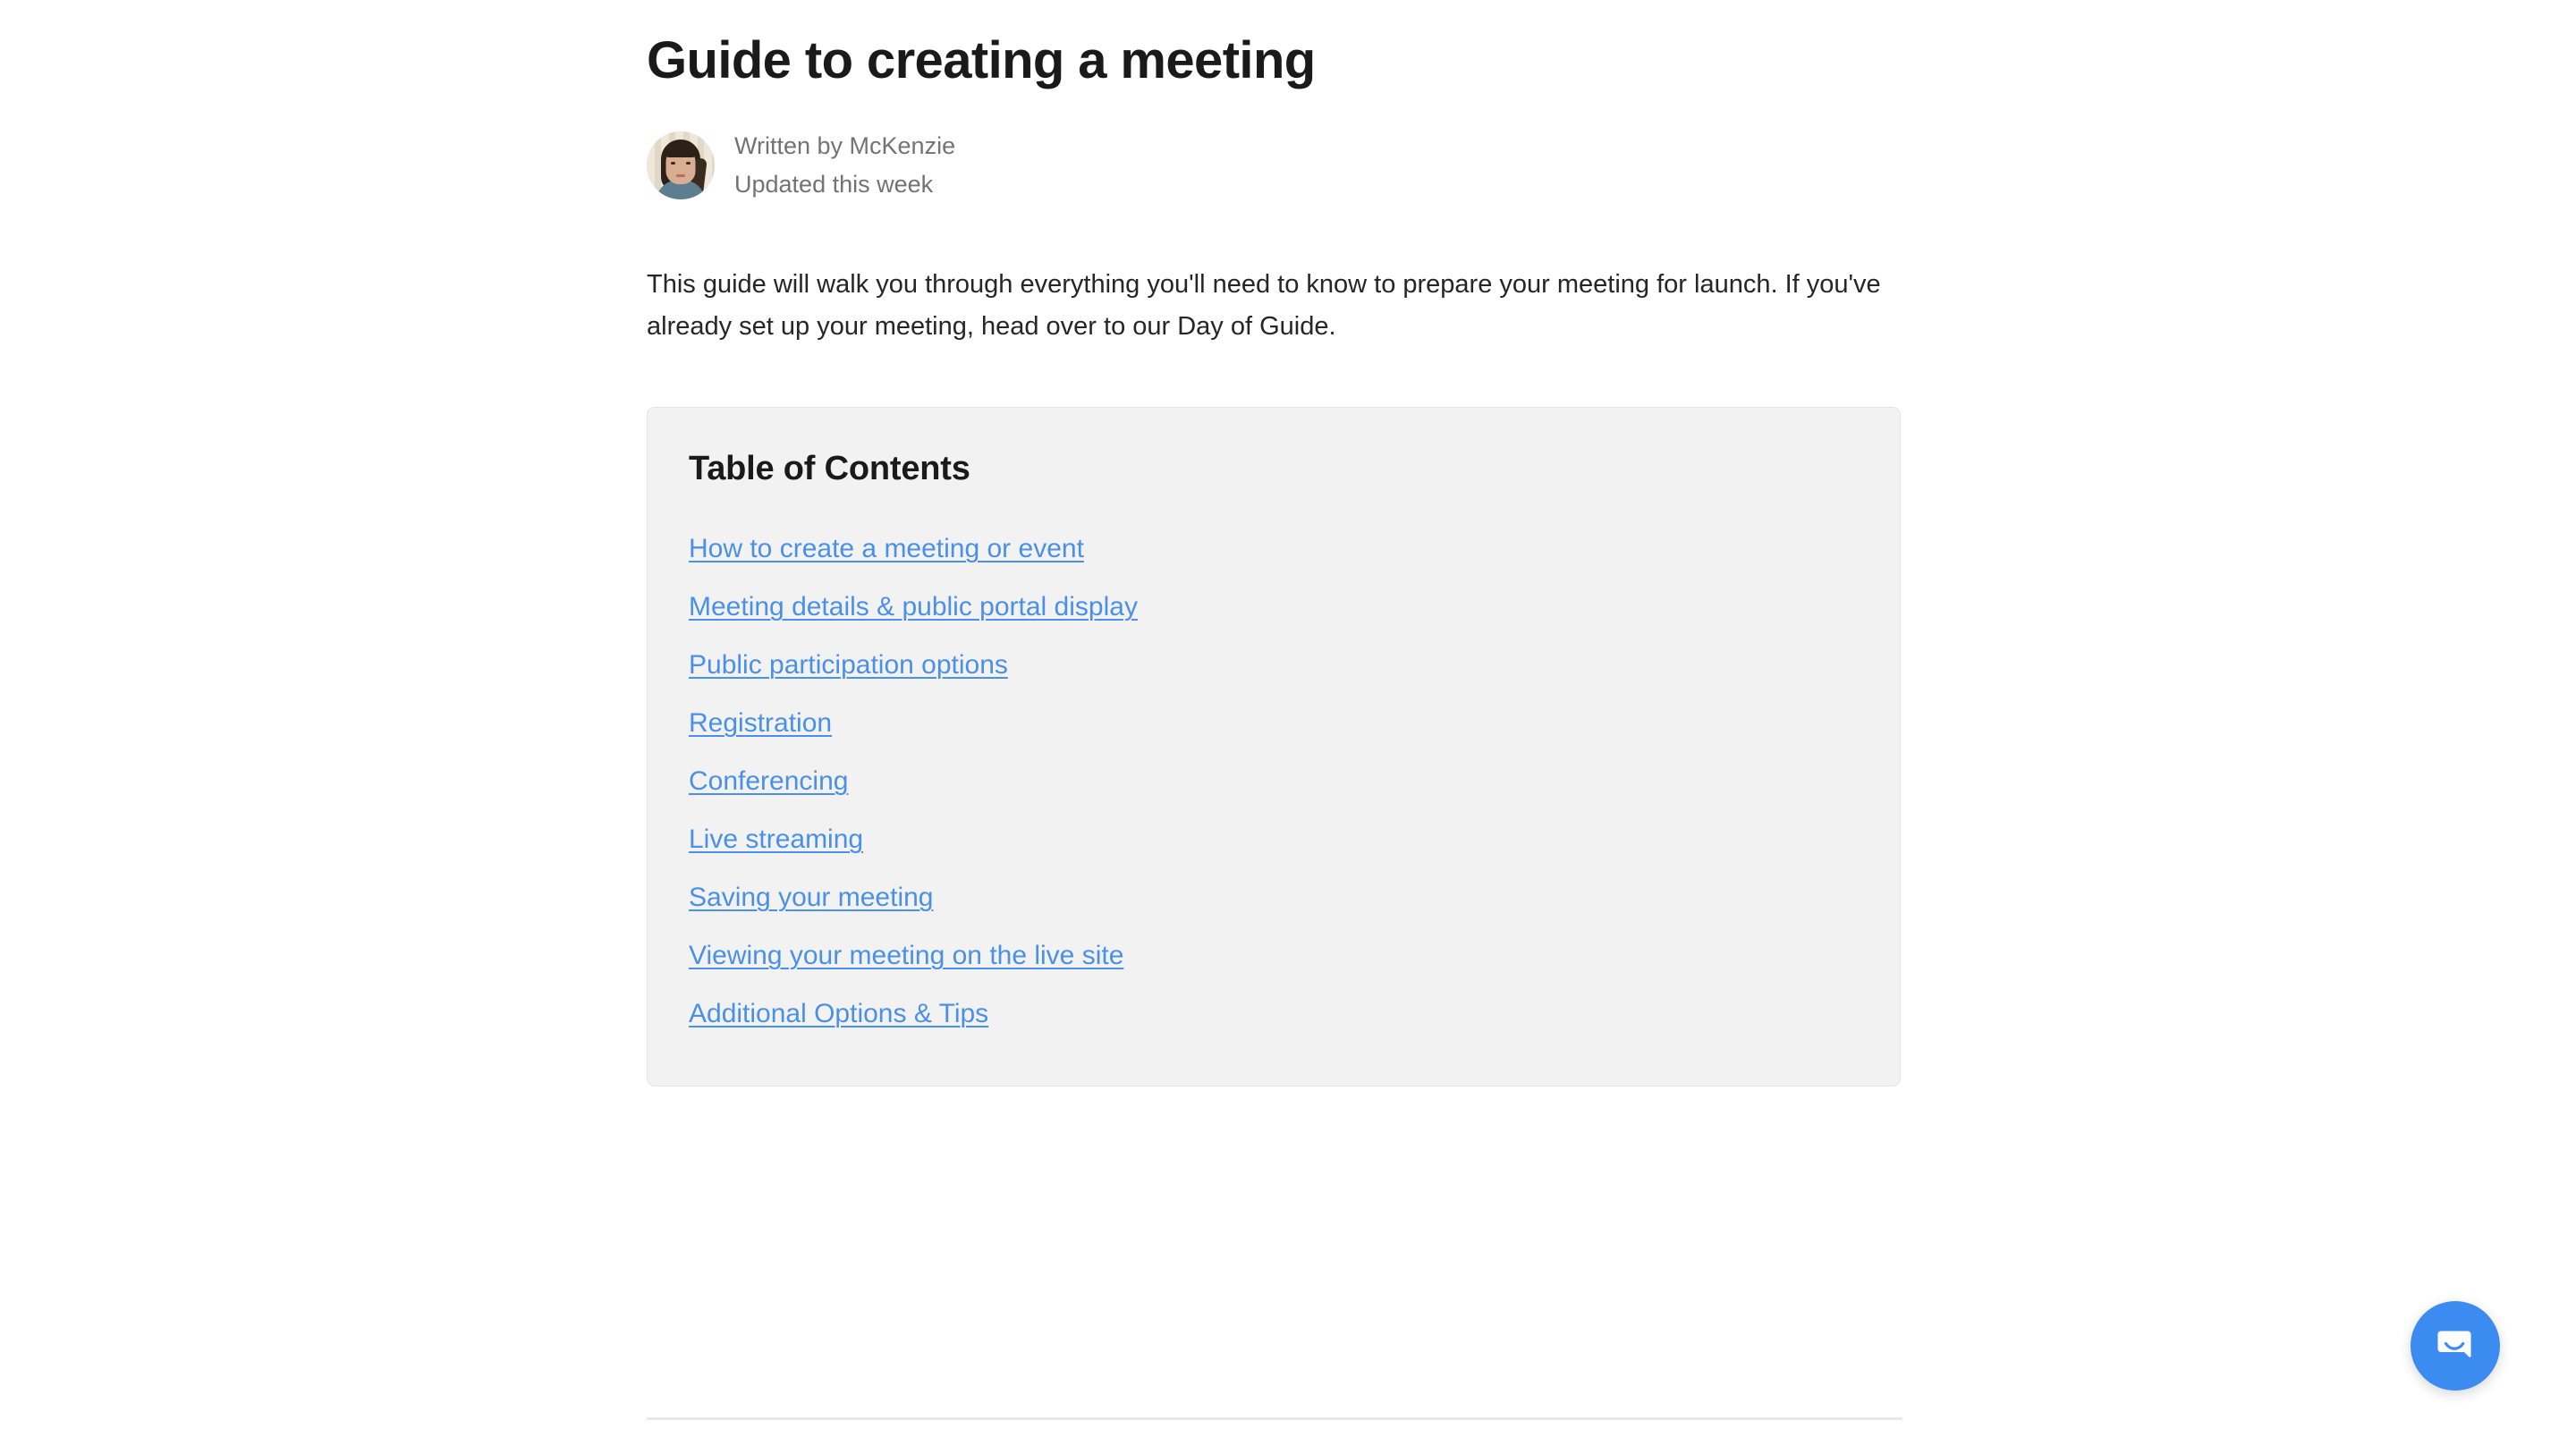 This screenshot has width=2576, height=1429. I want to click on intercom-messenger-button, so click(2455, 1346).